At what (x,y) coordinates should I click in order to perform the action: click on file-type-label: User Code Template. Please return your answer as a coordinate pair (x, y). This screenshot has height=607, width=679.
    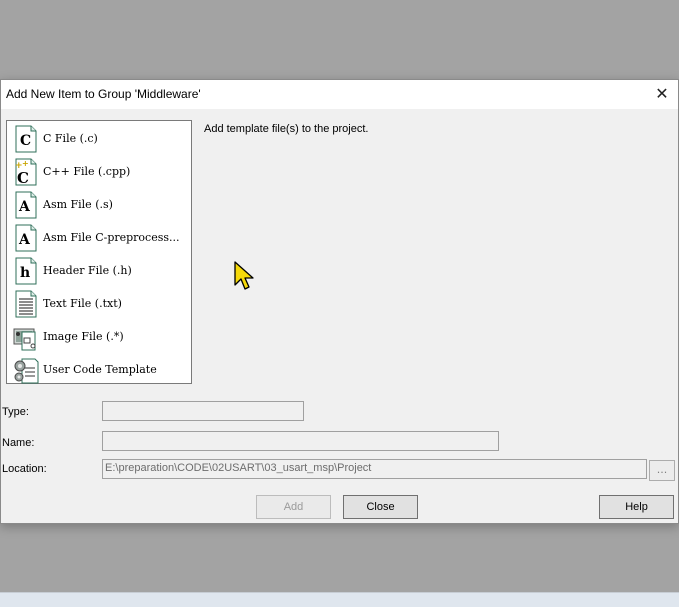
    Looking at the image, I should click on (100, 369).